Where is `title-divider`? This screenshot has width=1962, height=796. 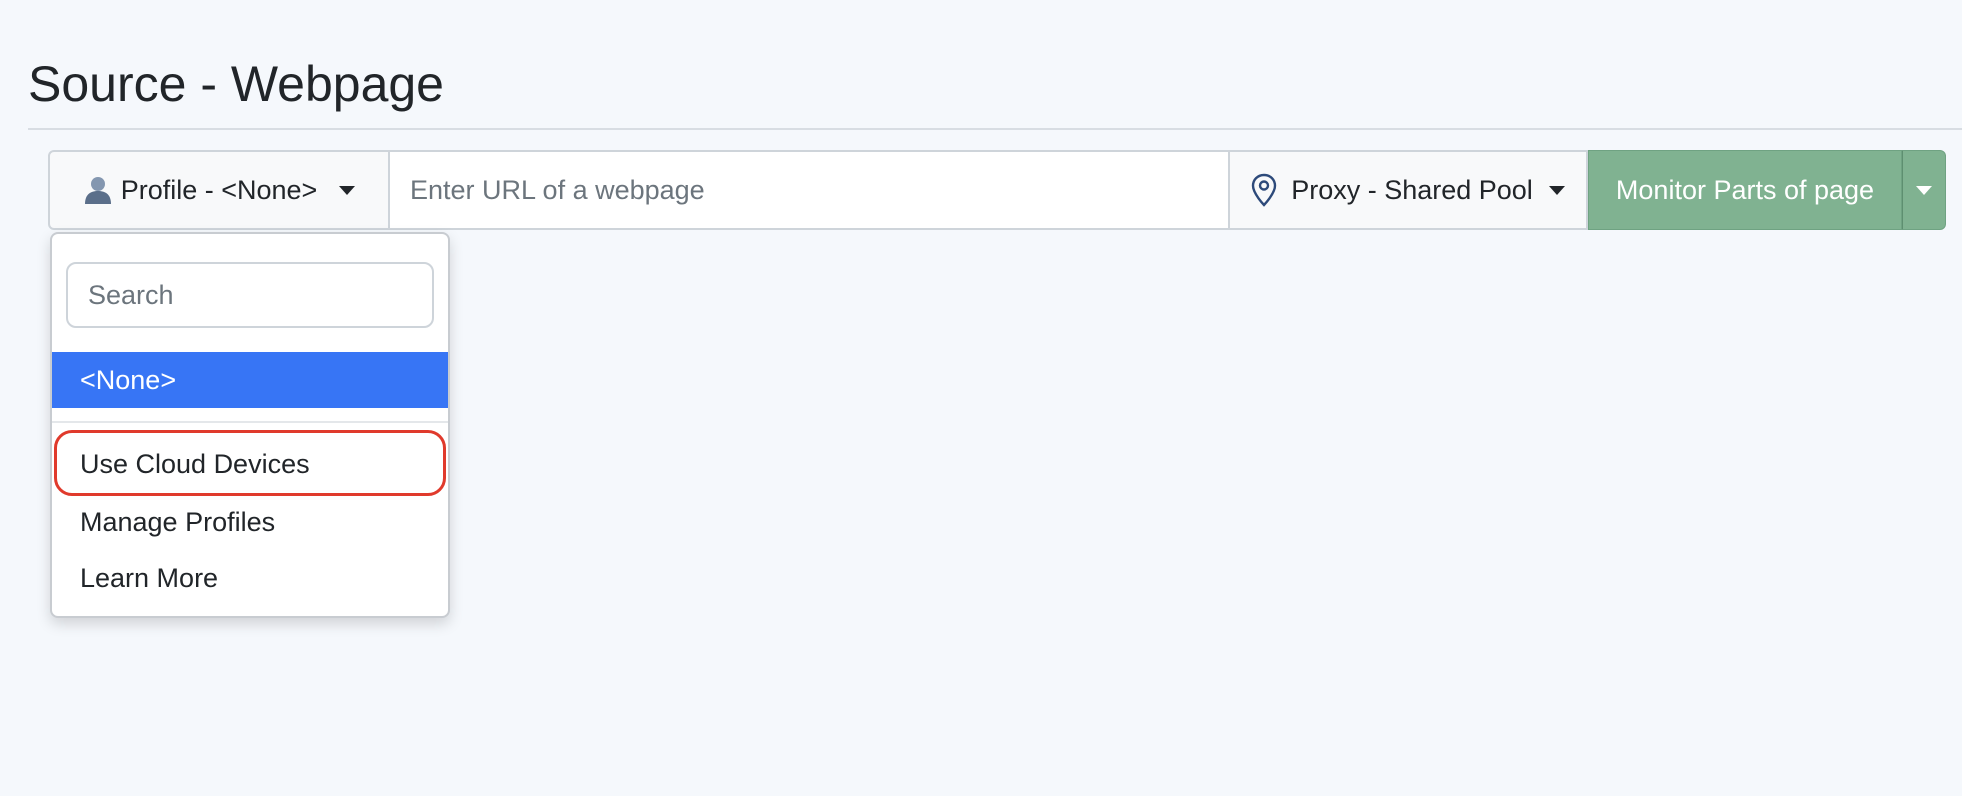 title-divider is located at coordinates (995, 129).